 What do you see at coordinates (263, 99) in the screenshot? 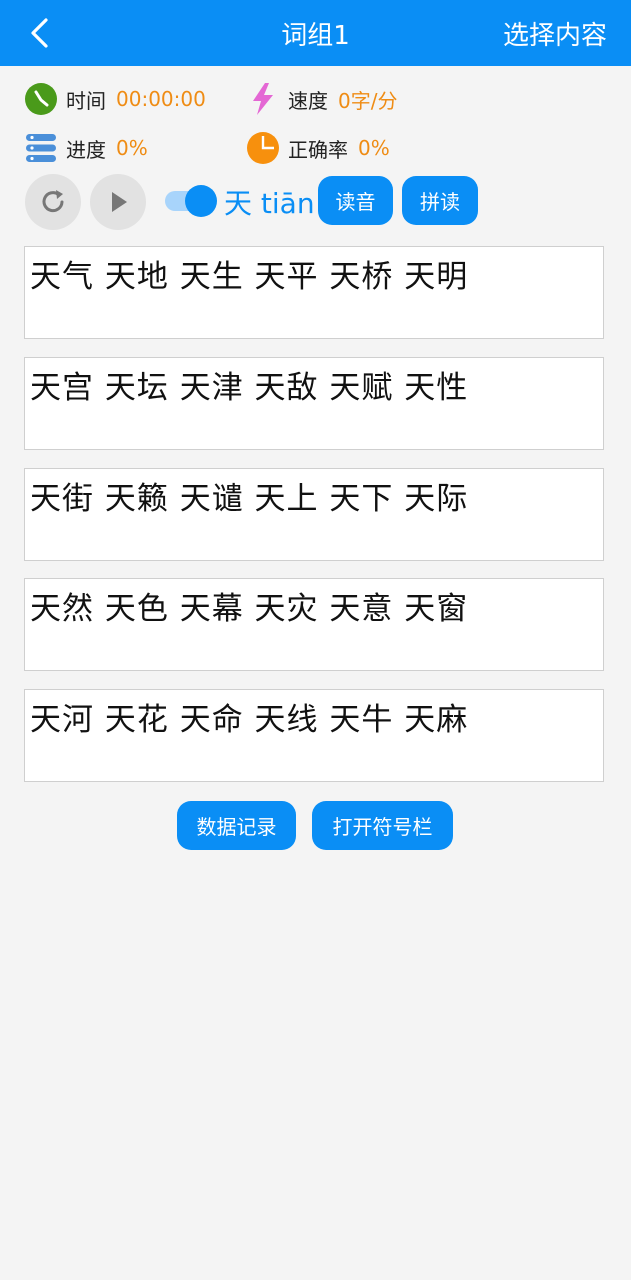
I see `lightning-icon` at bounding box center [263, 99].